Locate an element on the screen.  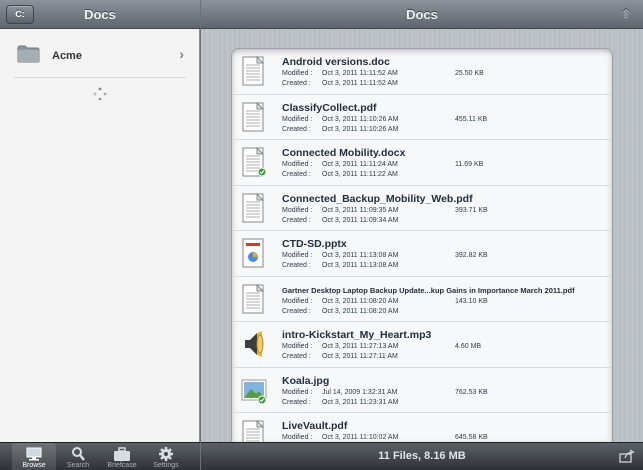
tab-label: Search is located at coordinates (78, 465).